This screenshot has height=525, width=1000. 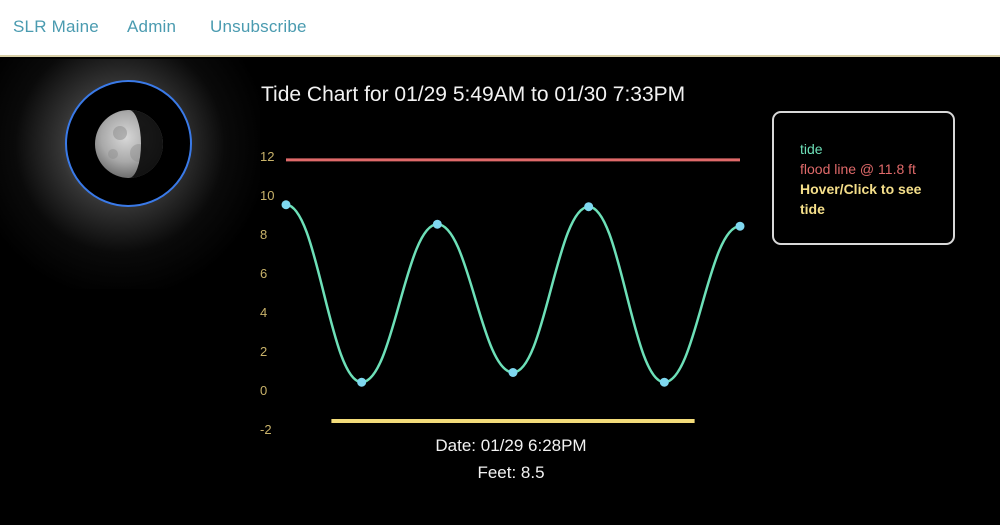 I want to click on y-tick-label: 10, so click(x=267, y=195).